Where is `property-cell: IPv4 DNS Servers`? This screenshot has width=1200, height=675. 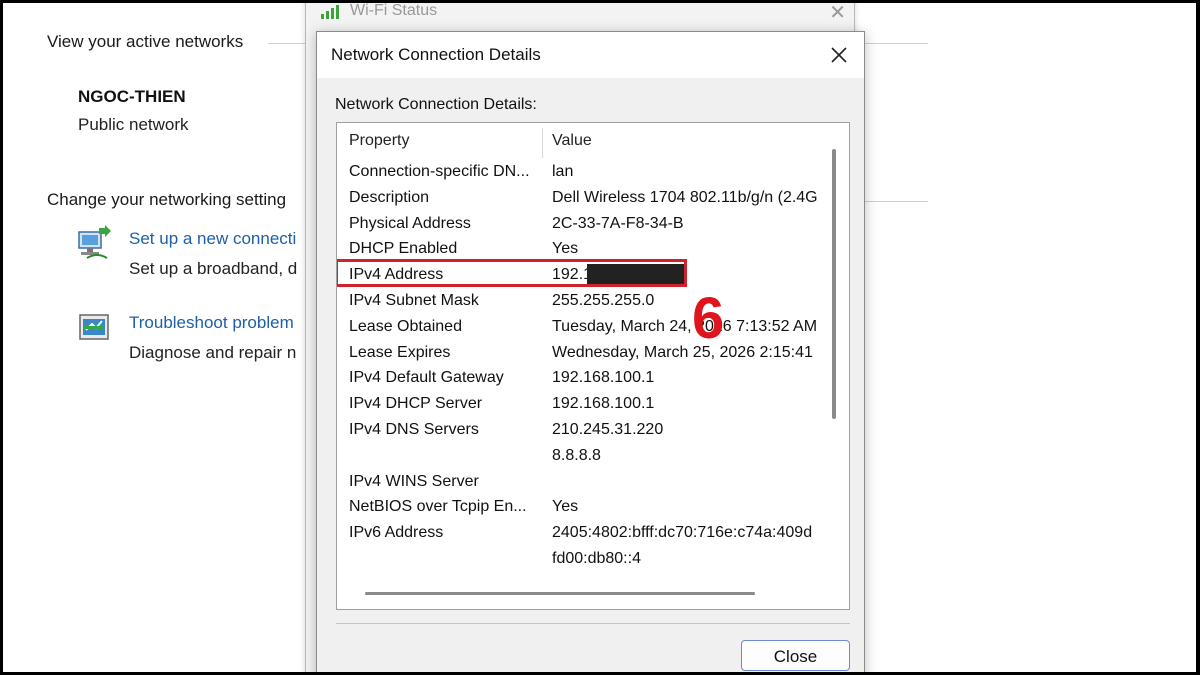
property-cell: IPv4 DNS Servers is located at coordinates (414, 429).